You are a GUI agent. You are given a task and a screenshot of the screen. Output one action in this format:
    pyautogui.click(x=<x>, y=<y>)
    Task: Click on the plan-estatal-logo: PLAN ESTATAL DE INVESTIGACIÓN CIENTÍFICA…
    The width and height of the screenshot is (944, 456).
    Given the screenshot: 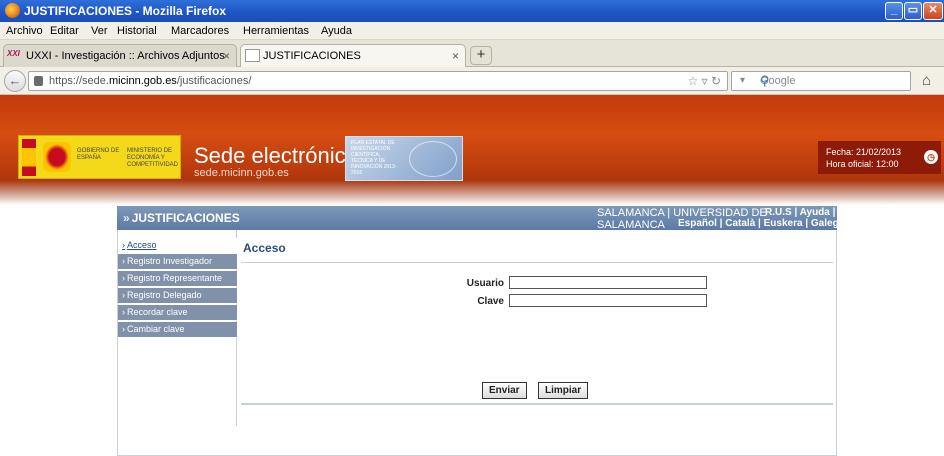 What is the action you would take?
    pyautogui.click(x=404, y=158)
    